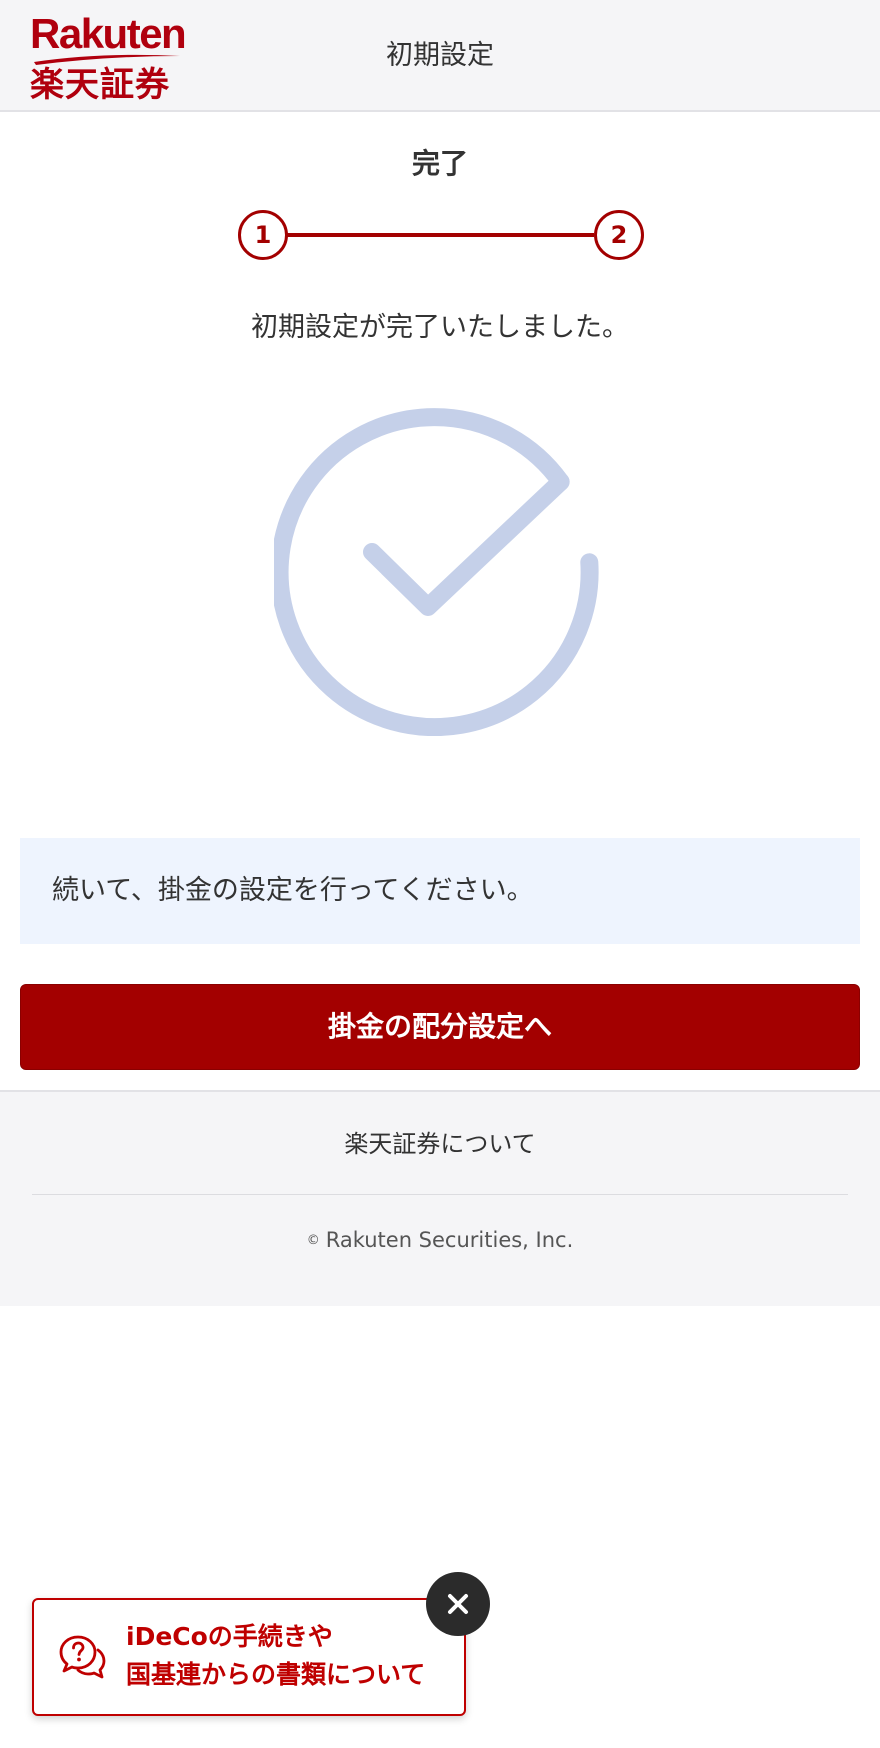 This screenshot has height=1748, width=880. Describe the element at coordinates (291, 1656) in the screenshot. I see `help-banner-text: iDeCoの手続きや 国基連からの書類について` at that location.